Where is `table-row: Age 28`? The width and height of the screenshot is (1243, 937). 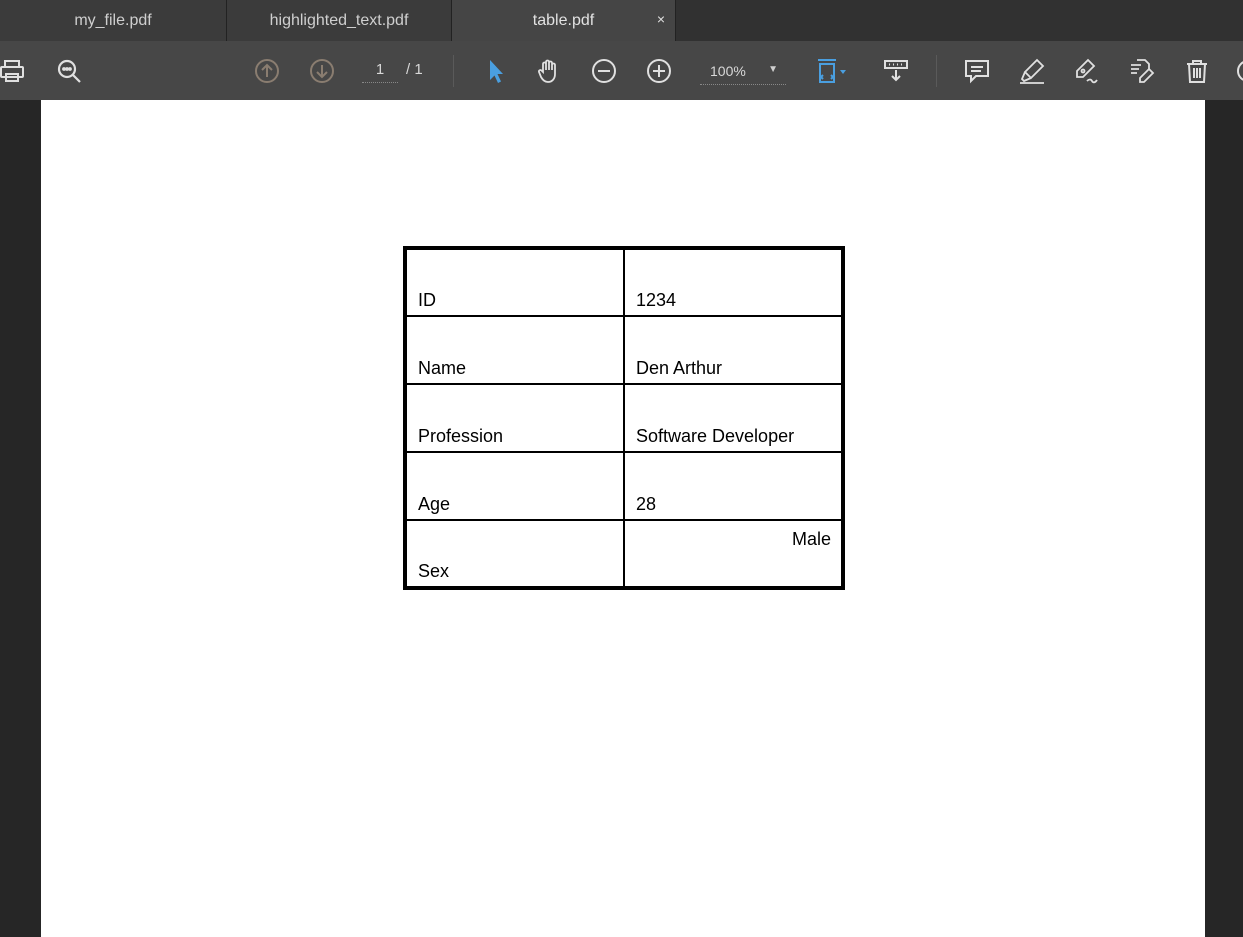
table-row: Age 28 is located at coordinates (624, 486).